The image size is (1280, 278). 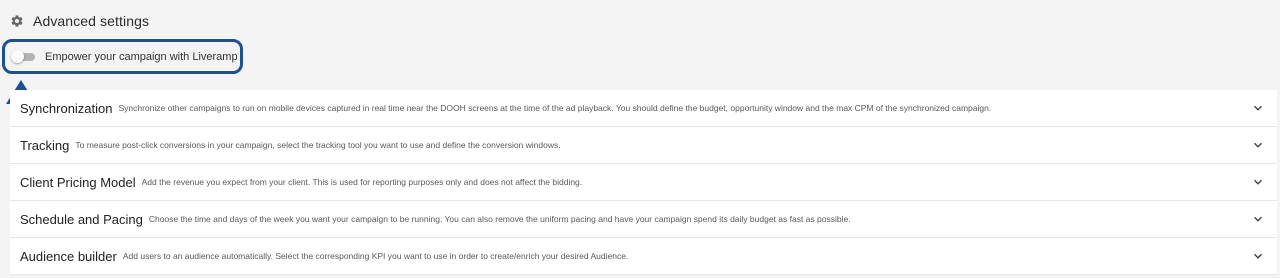 What do you see at coordinates (81, 219) in the screenshot?
I see `panel-title: Schedule and Pacing` at bounding box center [81, 219].